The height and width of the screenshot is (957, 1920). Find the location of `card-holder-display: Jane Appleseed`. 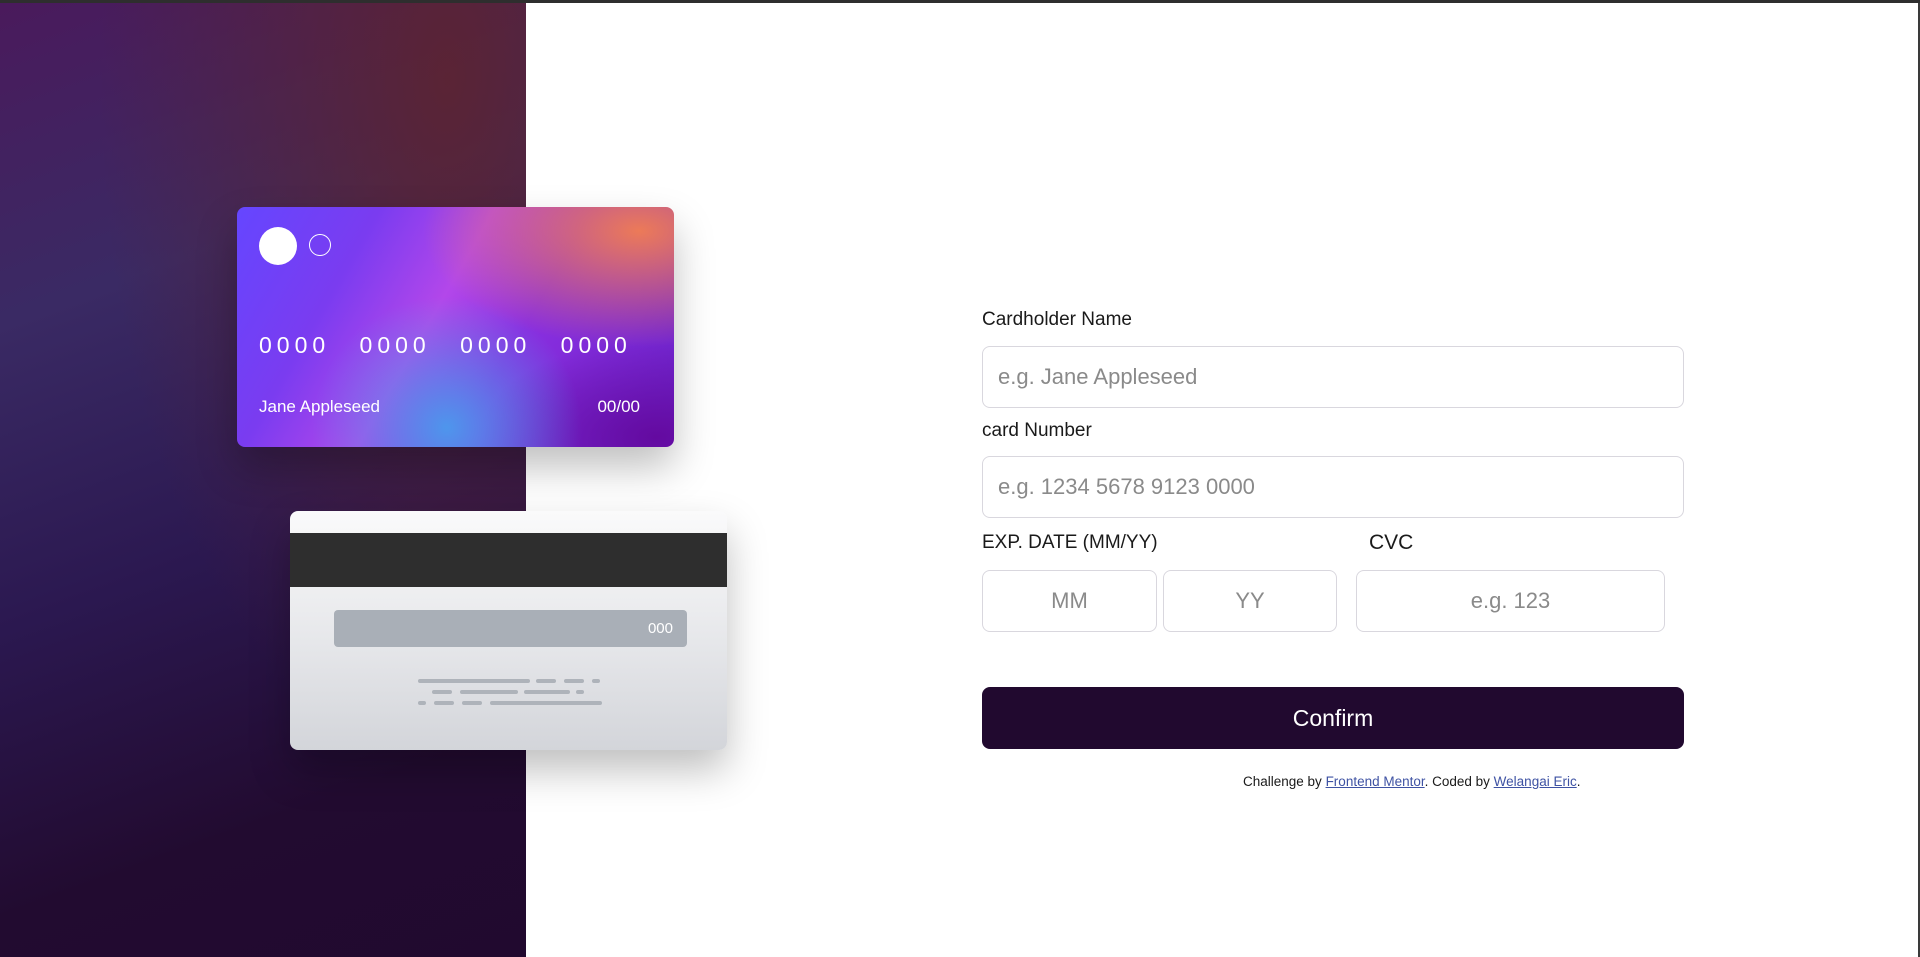

card-holder-display: Jane Appleseed is located at coordinates (319, 406).